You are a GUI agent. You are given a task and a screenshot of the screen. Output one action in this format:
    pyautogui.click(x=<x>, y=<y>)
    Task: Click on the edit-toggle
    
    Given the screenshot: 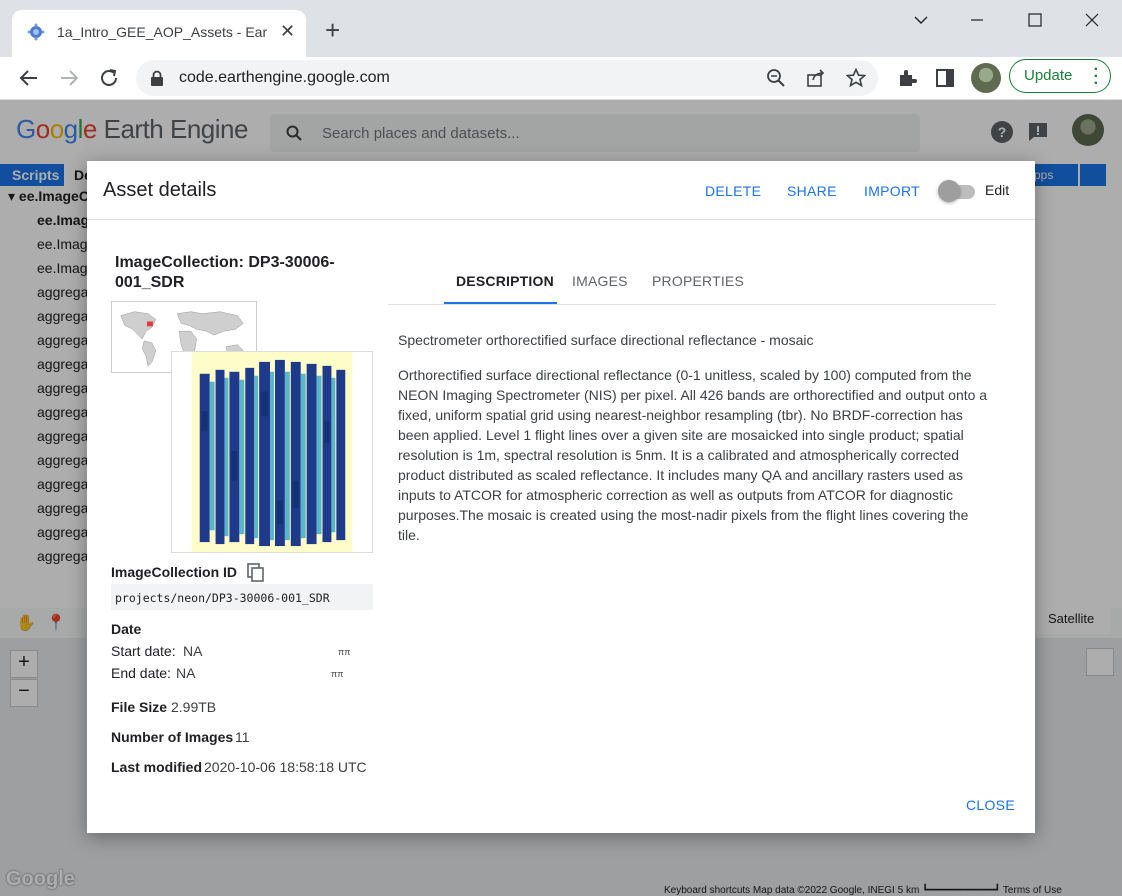 What is the action you would take?
    pyautogui.click(x=949, y=191)
    